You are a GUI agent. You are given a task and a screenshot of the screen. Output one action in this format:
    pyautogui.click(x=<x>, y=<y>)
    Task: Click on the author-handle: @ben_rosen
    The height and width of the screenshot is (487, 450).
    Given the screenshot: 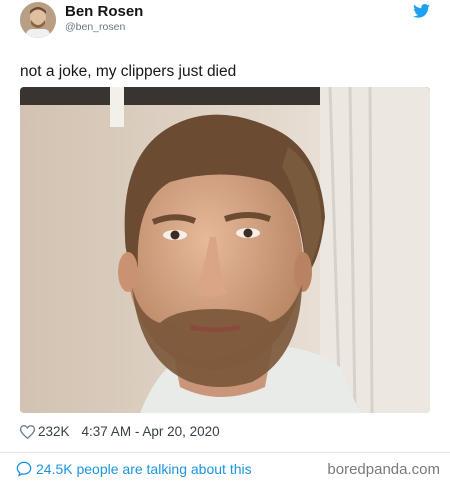 What is the action you would take?
    pyautogui.click(x=95, y=27)
    